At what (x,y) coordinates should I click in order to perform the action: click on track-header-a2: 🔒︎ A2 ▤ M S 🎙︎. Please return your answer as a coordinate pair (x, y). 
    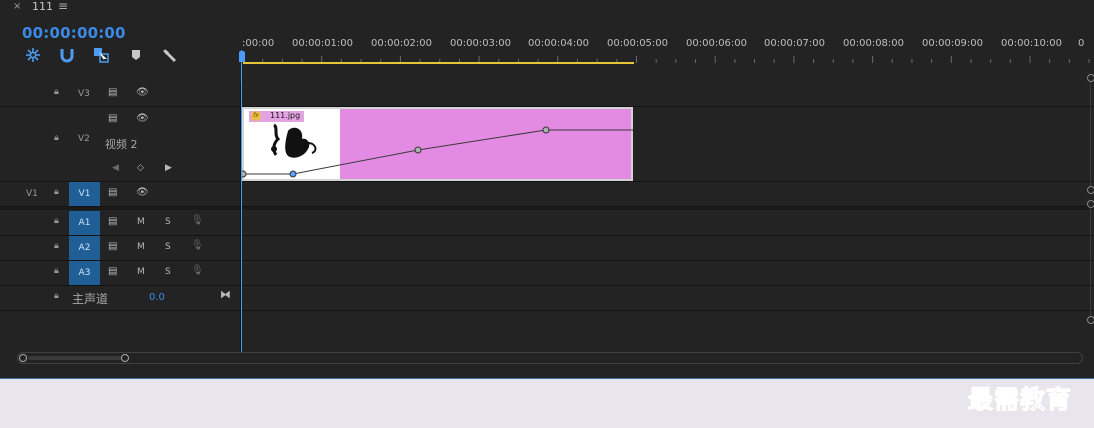
    Looking at the image, I should click on (122, 248).